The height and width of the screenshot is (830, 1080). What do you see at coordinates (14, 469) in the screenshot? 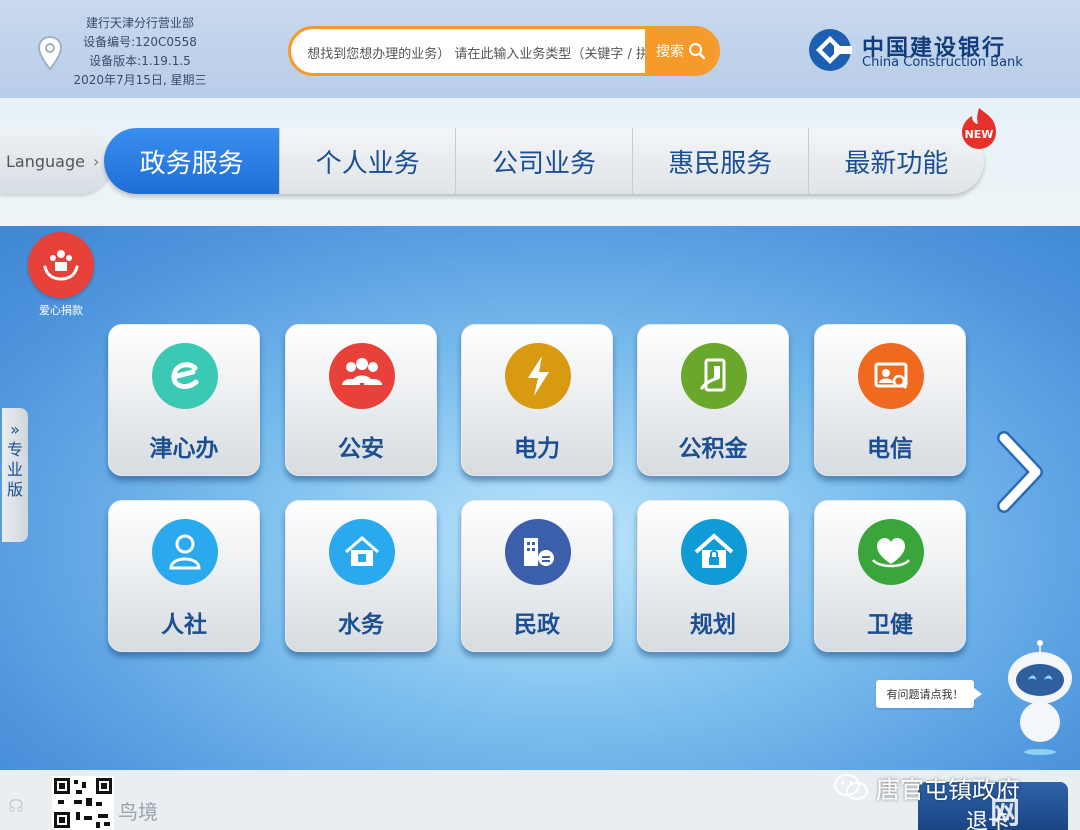
I see `pro-tab-char: 业` at bounding box center [14, 469].